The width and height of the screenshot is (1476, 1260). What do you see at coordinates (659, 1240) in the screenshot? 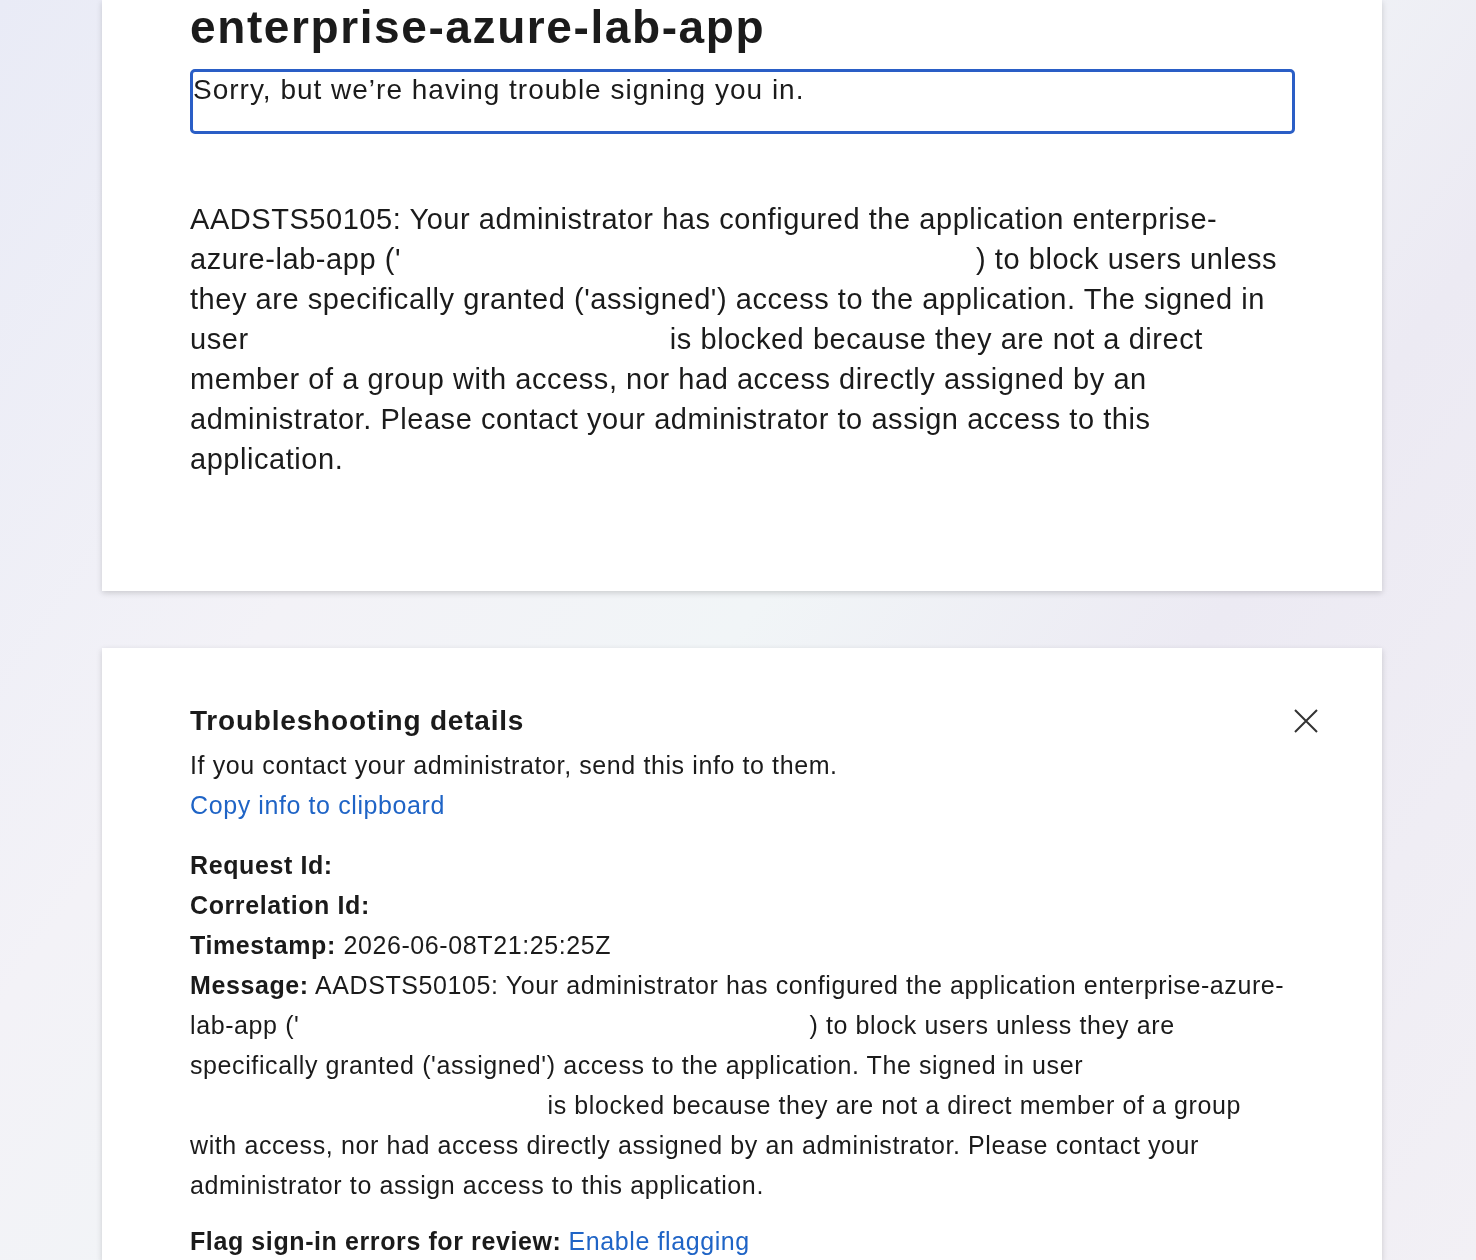
I see `enable-flagging-link: Enable flagging` at bounding box center [659, 1240].